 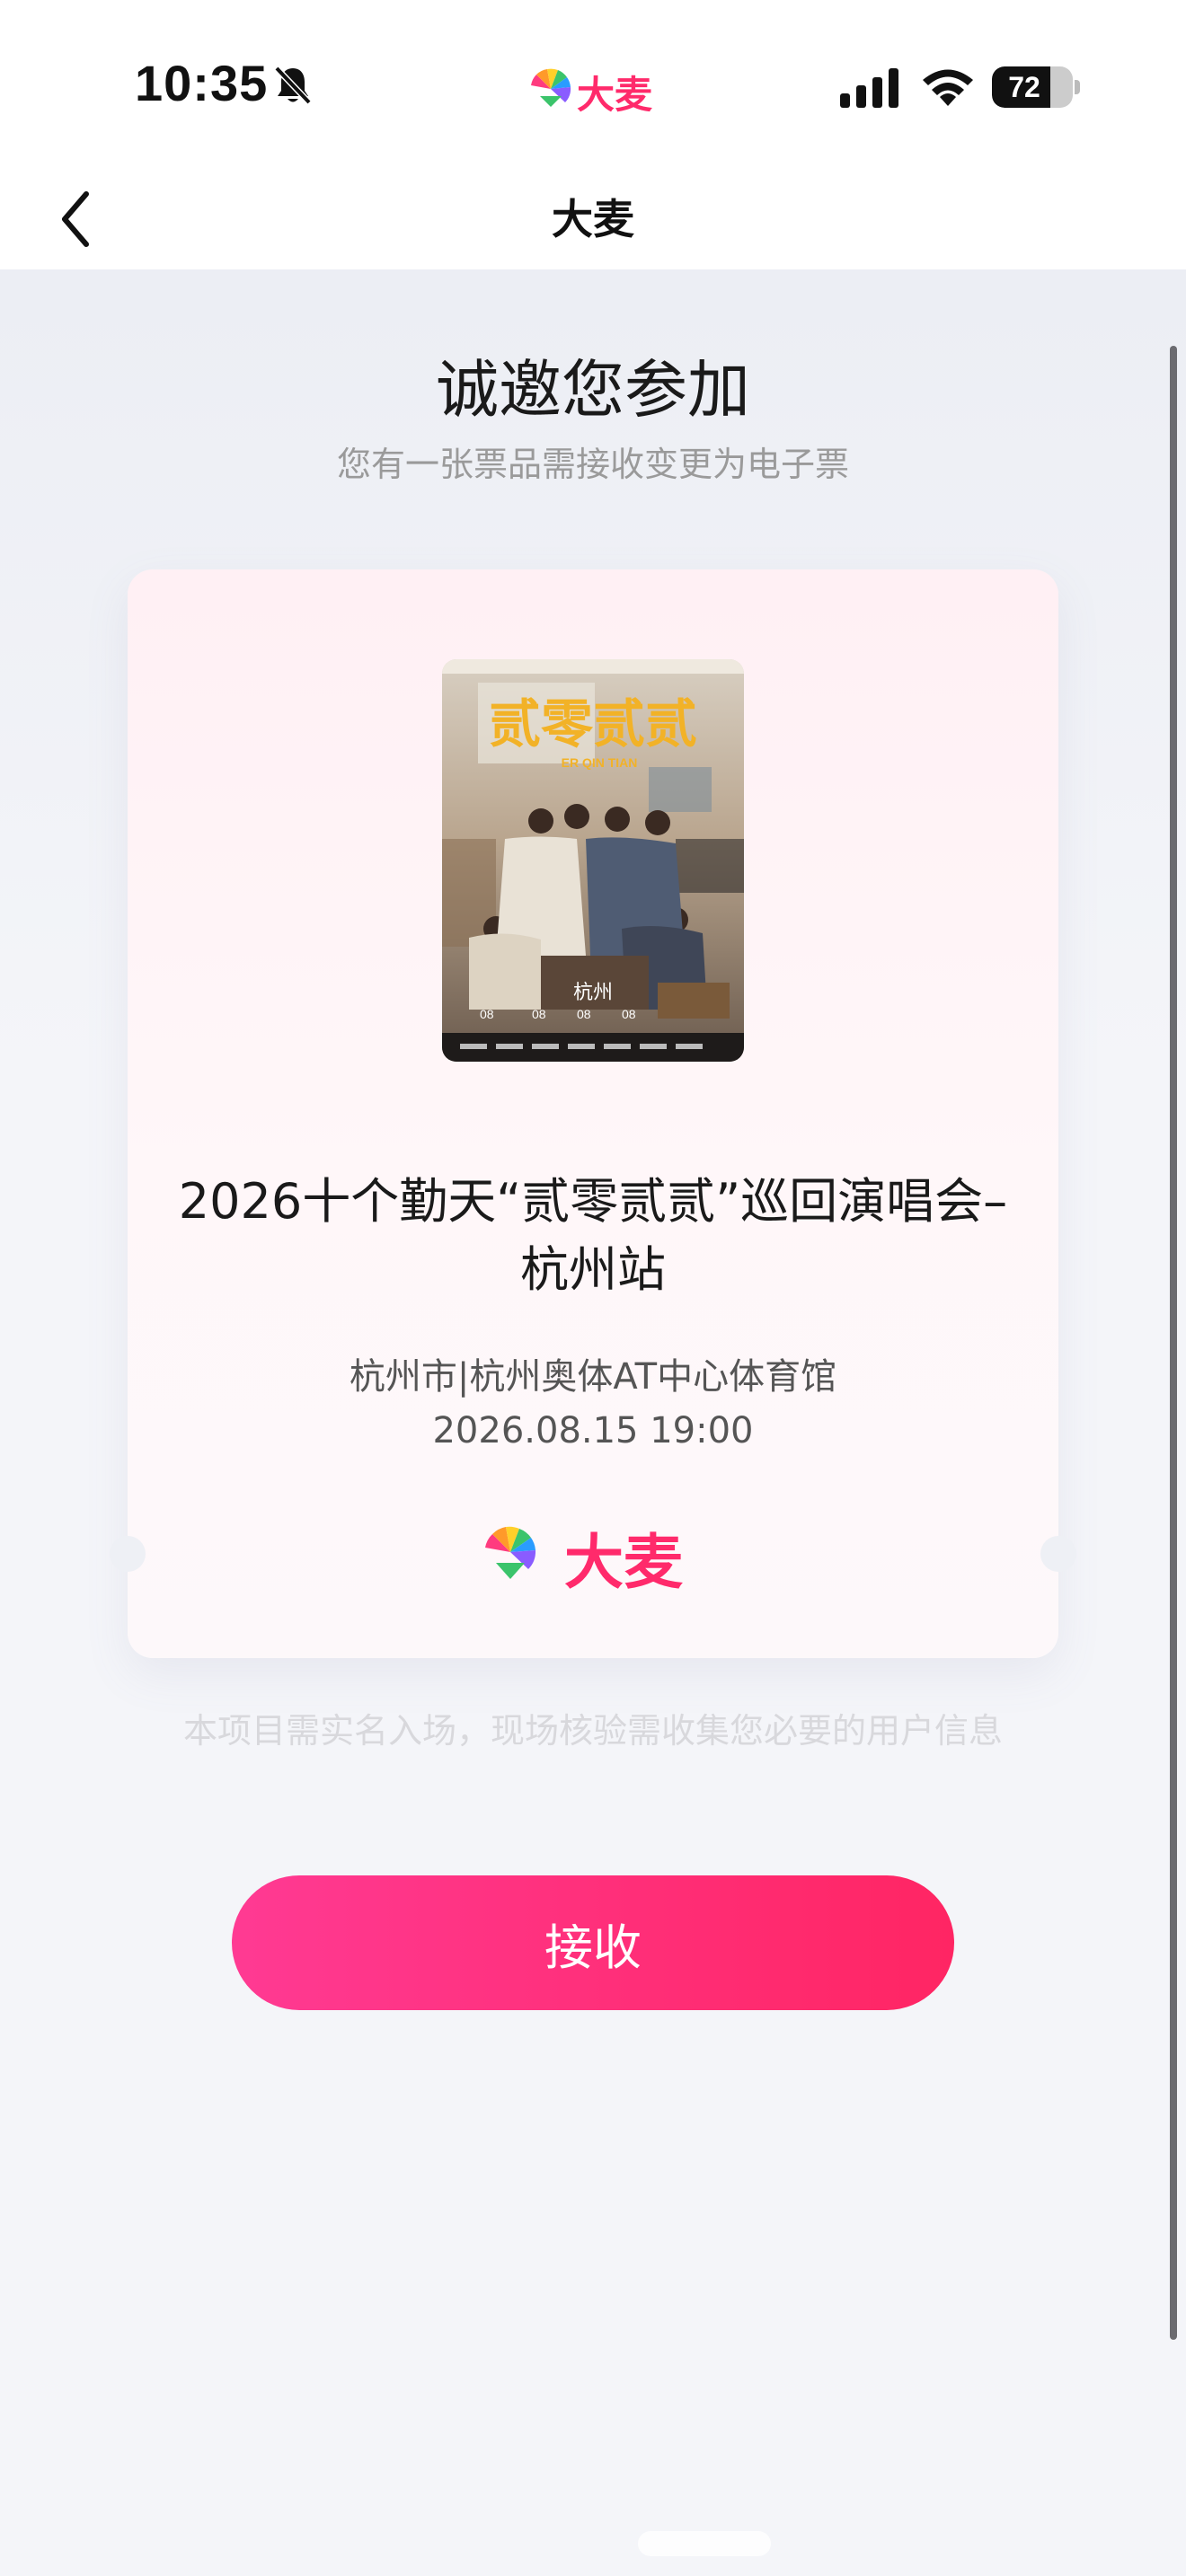 I want to click on status-bar: 10:35 大麦 72, so click(x=593, y=85).